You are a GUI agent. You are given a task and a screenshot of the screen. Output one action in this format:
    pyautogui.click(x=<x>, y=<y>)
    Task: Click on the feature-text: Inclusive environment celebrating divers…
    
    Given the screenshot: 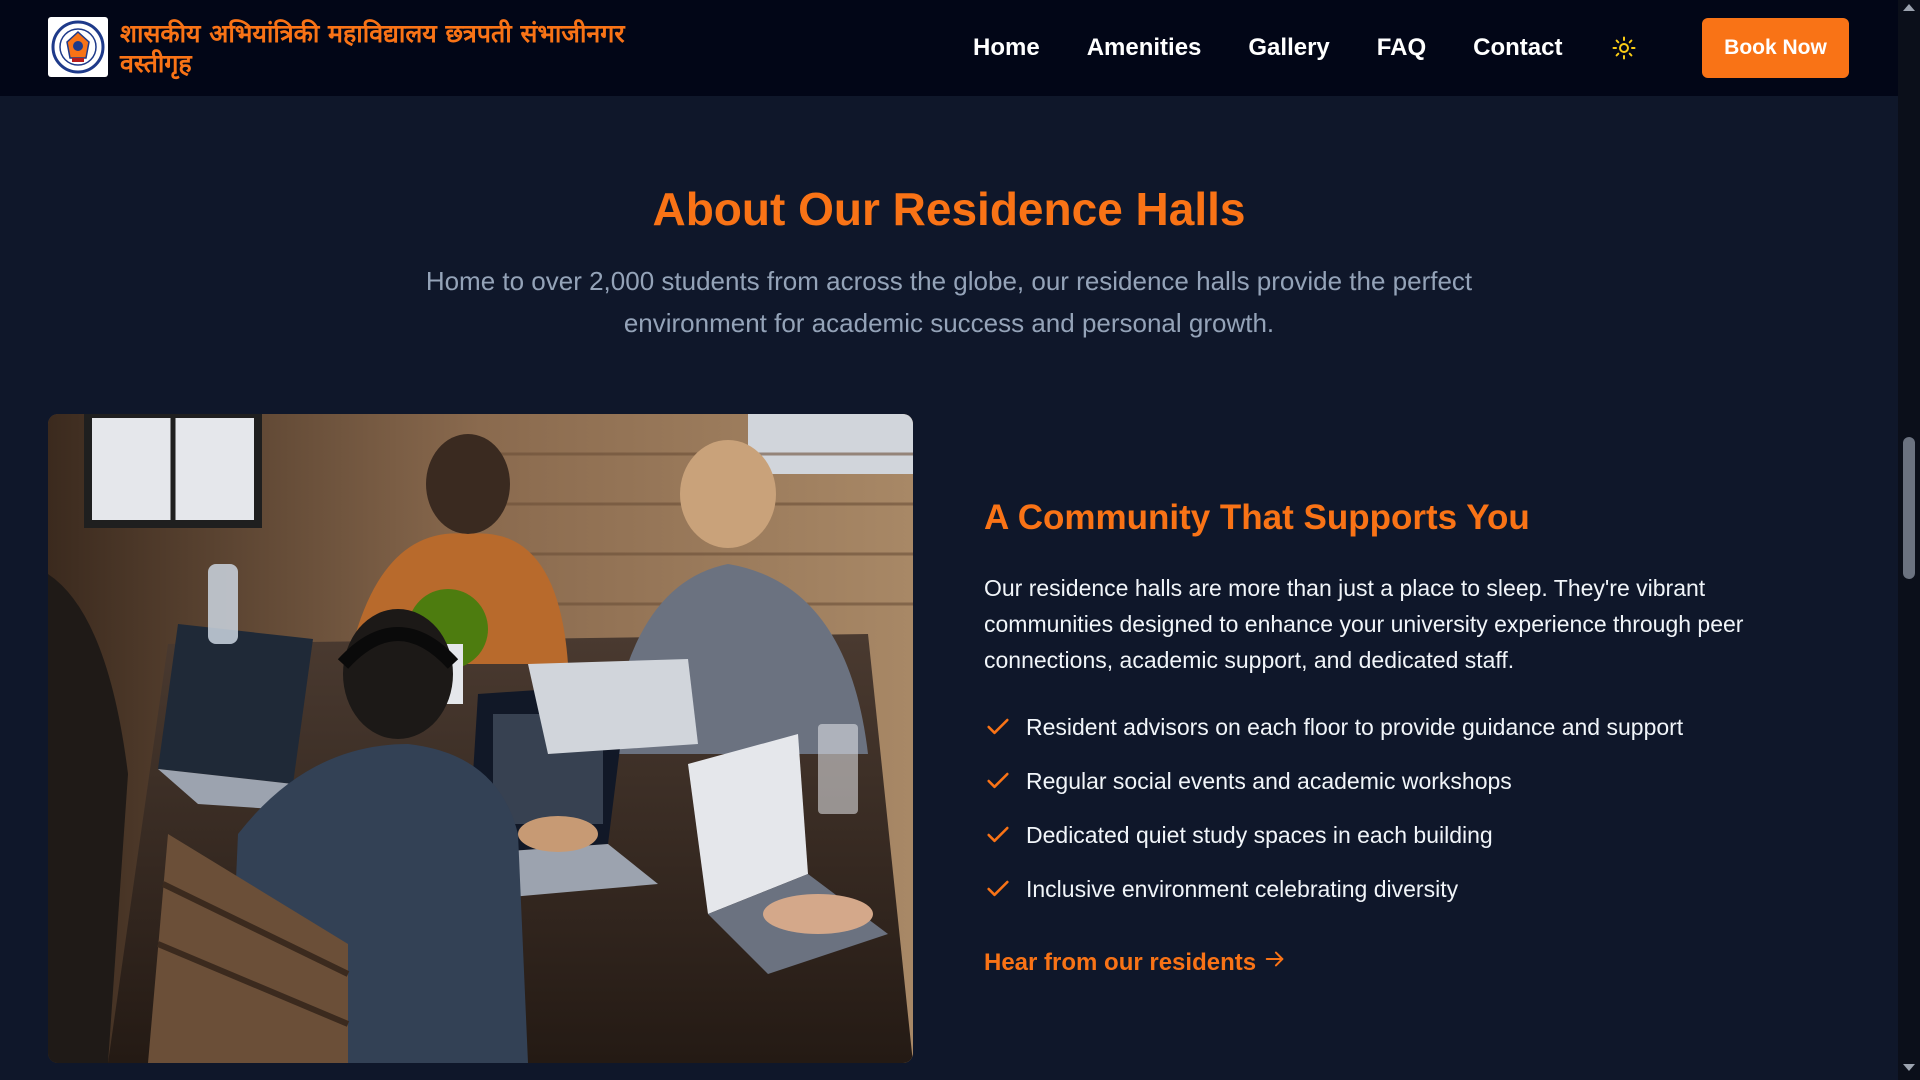 What is the action you would take?
    pyautogui.click(x=1242, y=888)
    